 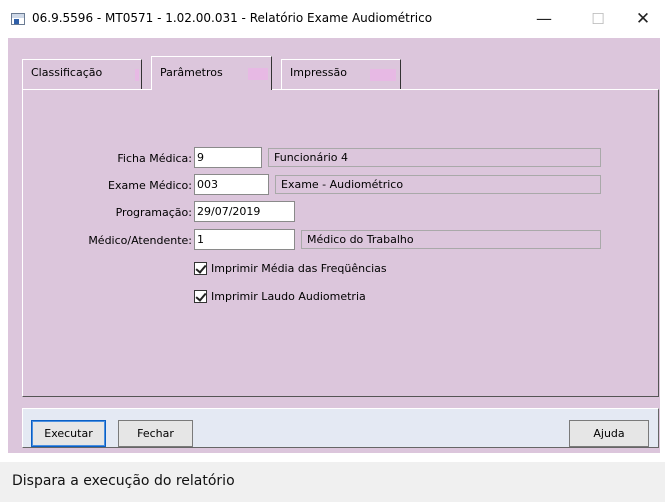 What do you see at coordinates (332, 482) in the screenshot?
I see `status-bar: Dispara a execução do relatório` at bounding box center [332, 482].